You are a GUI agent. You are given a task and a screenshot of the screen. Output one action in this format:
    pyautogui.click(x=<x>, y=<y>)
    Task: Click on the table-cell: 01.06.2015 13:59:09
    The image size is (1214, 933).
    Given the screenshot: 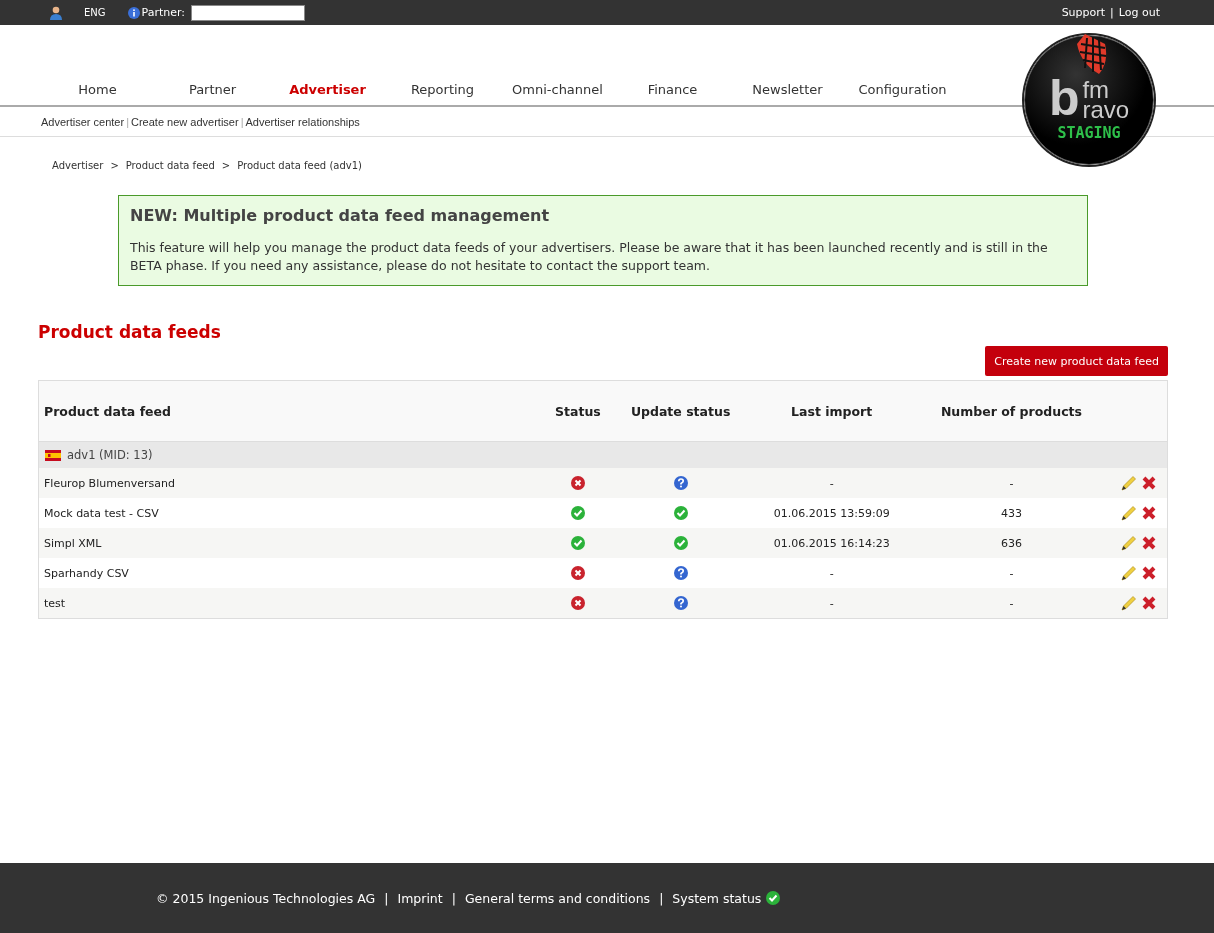 What is the action you would take?
    pyautogui.click(x=831, y=513)
    